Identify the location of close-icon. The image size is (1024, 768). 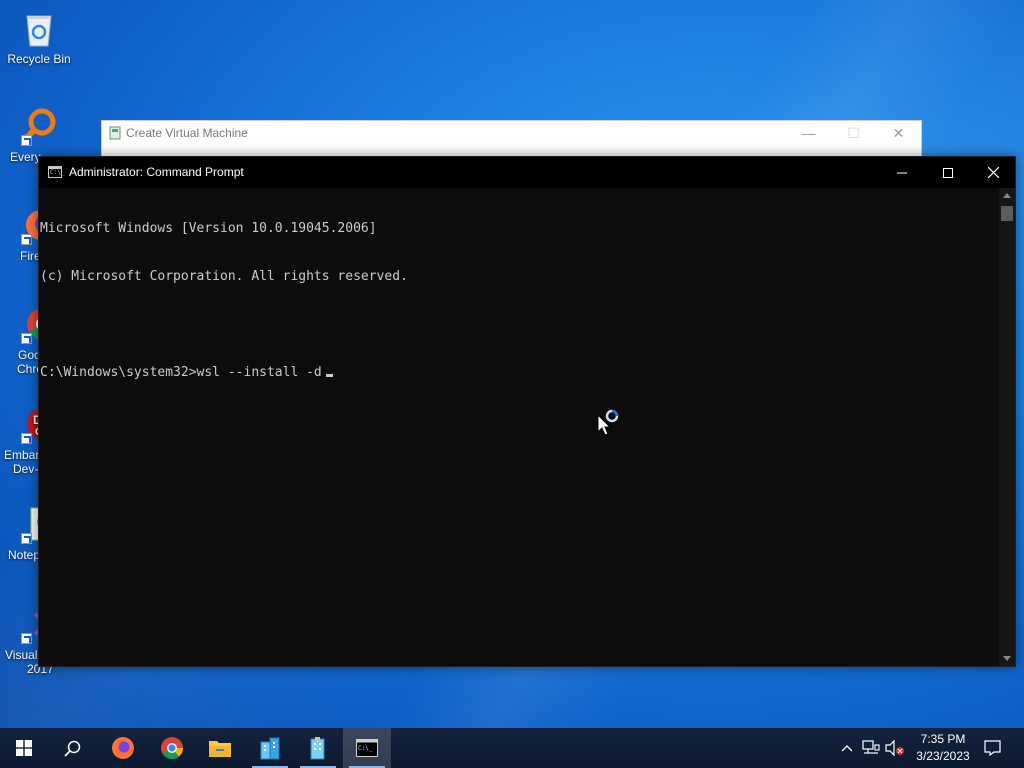
(993, 172).